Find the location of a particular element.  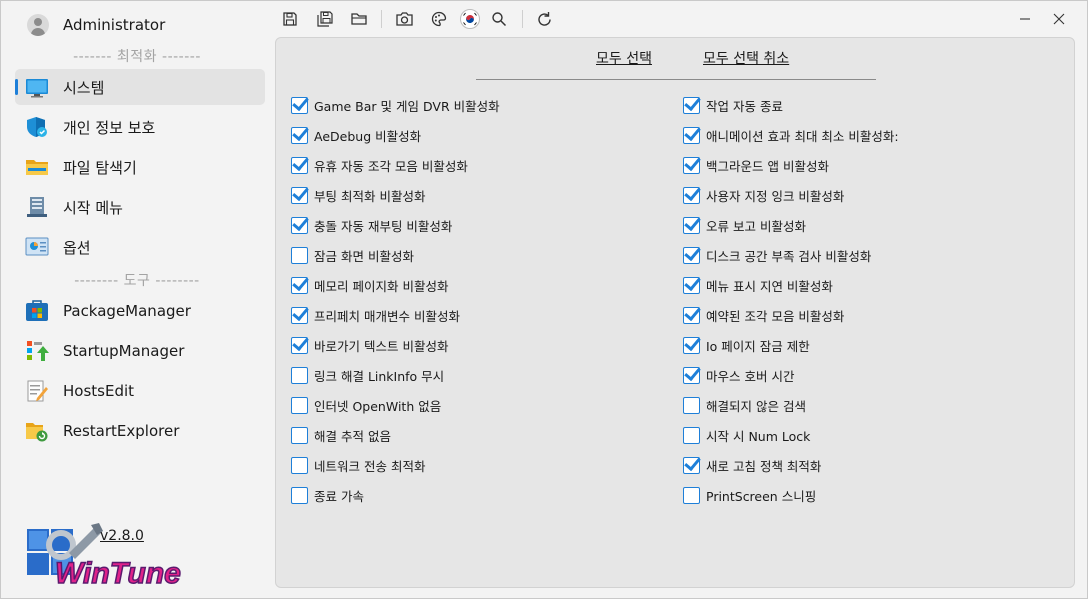

option-row: 프리페치 매개변수 비활성화 is located at coordinates (375, 315).